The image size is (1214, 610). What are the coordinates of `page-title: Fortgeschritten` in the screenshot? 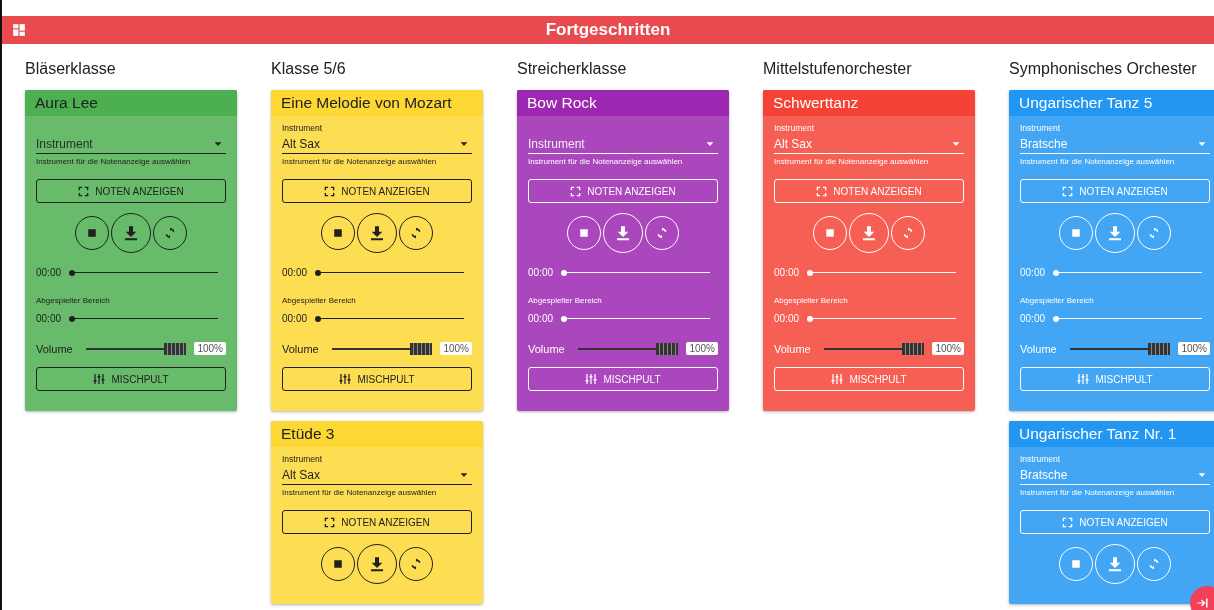 It's located at (608, 30).